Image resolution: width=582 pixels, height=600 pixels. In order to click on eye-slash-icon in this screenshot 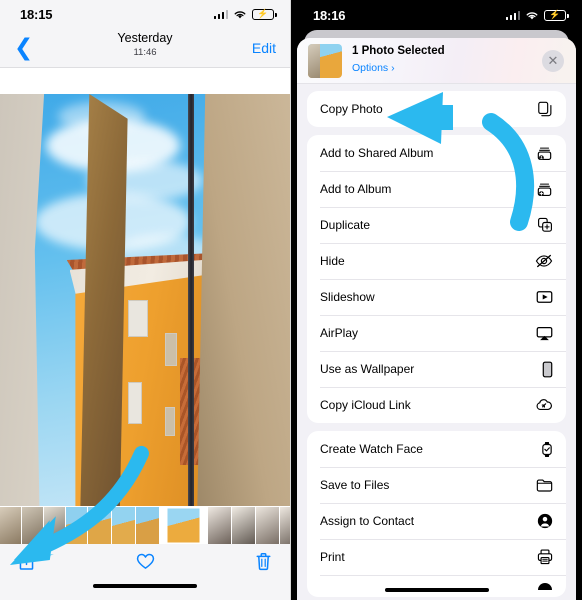, I will do `click(544, 261)`.